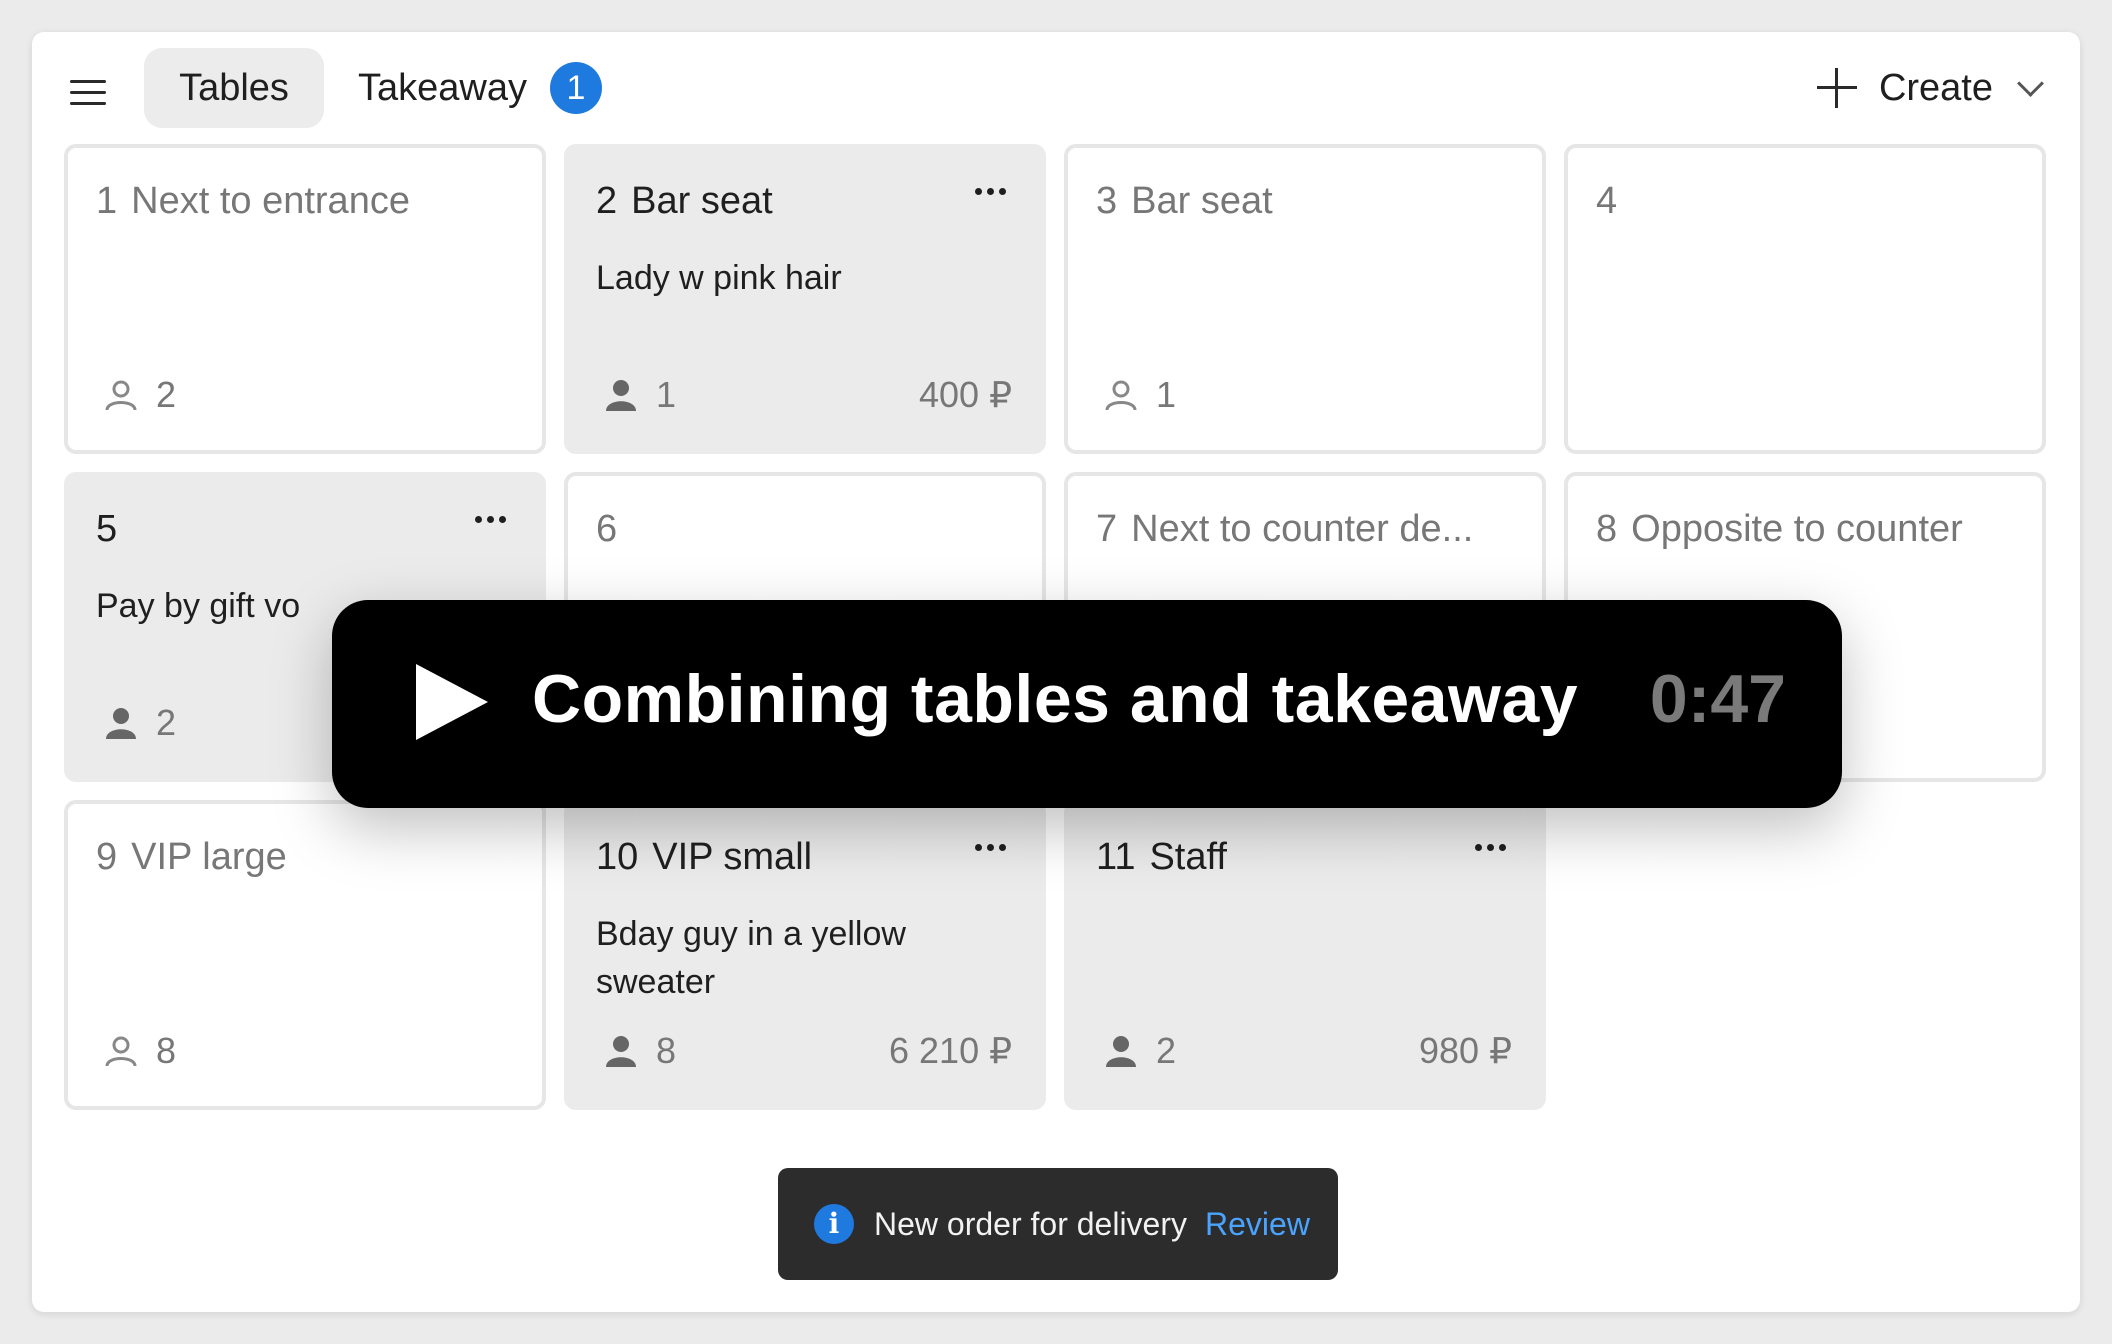  I want to click on table-title: 10 VIP small, so click(704, 857).